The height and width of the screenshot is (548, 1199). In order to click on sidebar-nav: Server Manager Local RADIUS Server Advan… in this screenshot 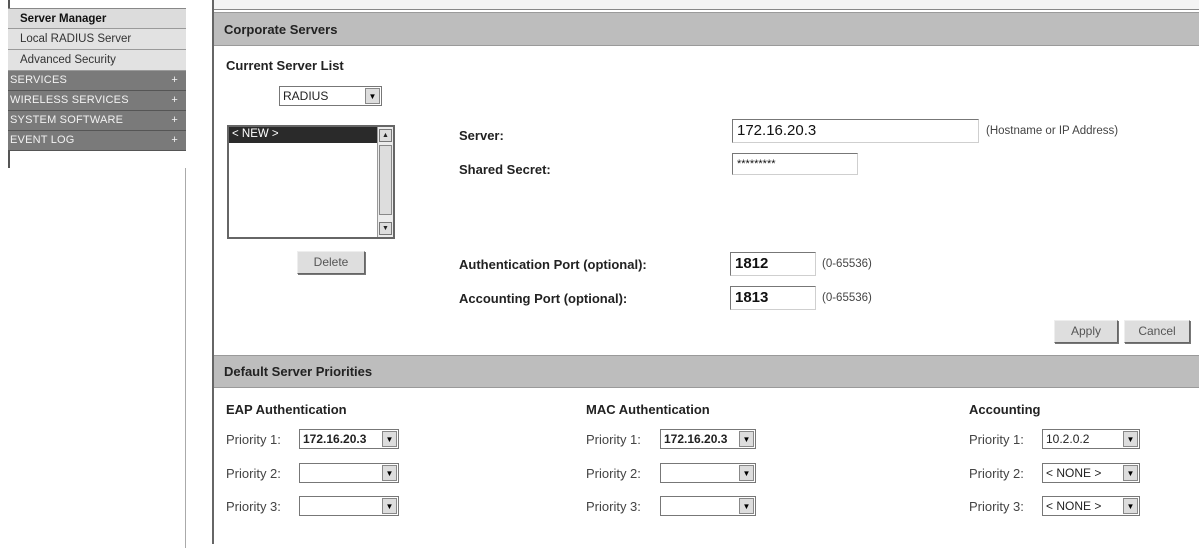, I will do `click(97, 79)`.